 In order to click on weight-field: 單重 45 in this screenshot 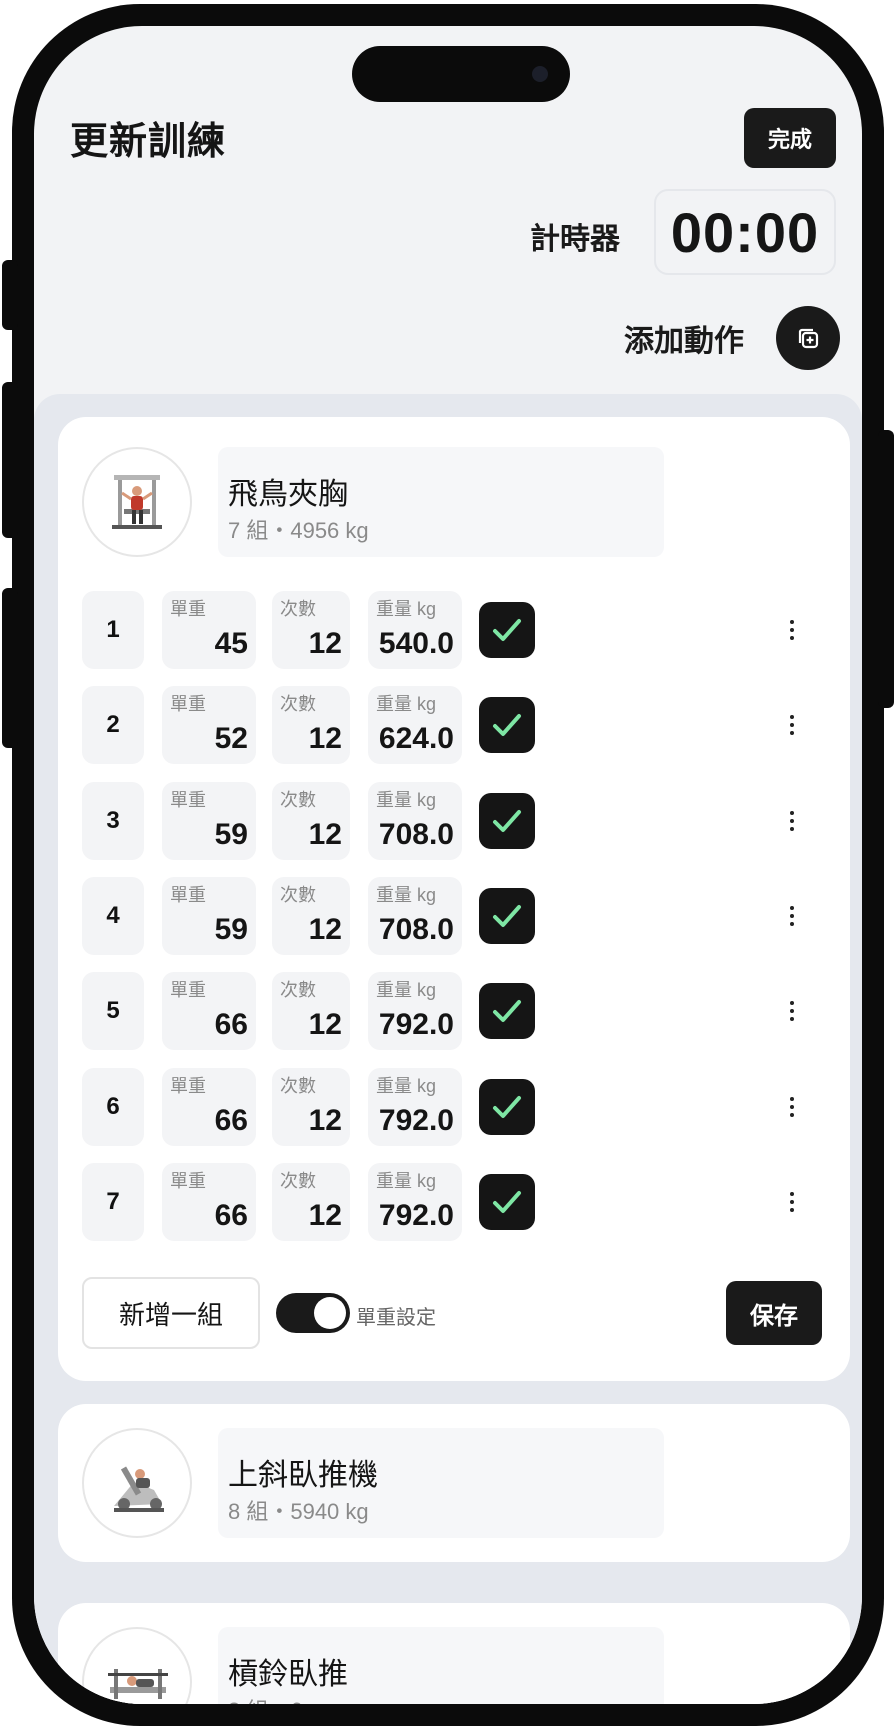, I will do `click(209, 630)`.